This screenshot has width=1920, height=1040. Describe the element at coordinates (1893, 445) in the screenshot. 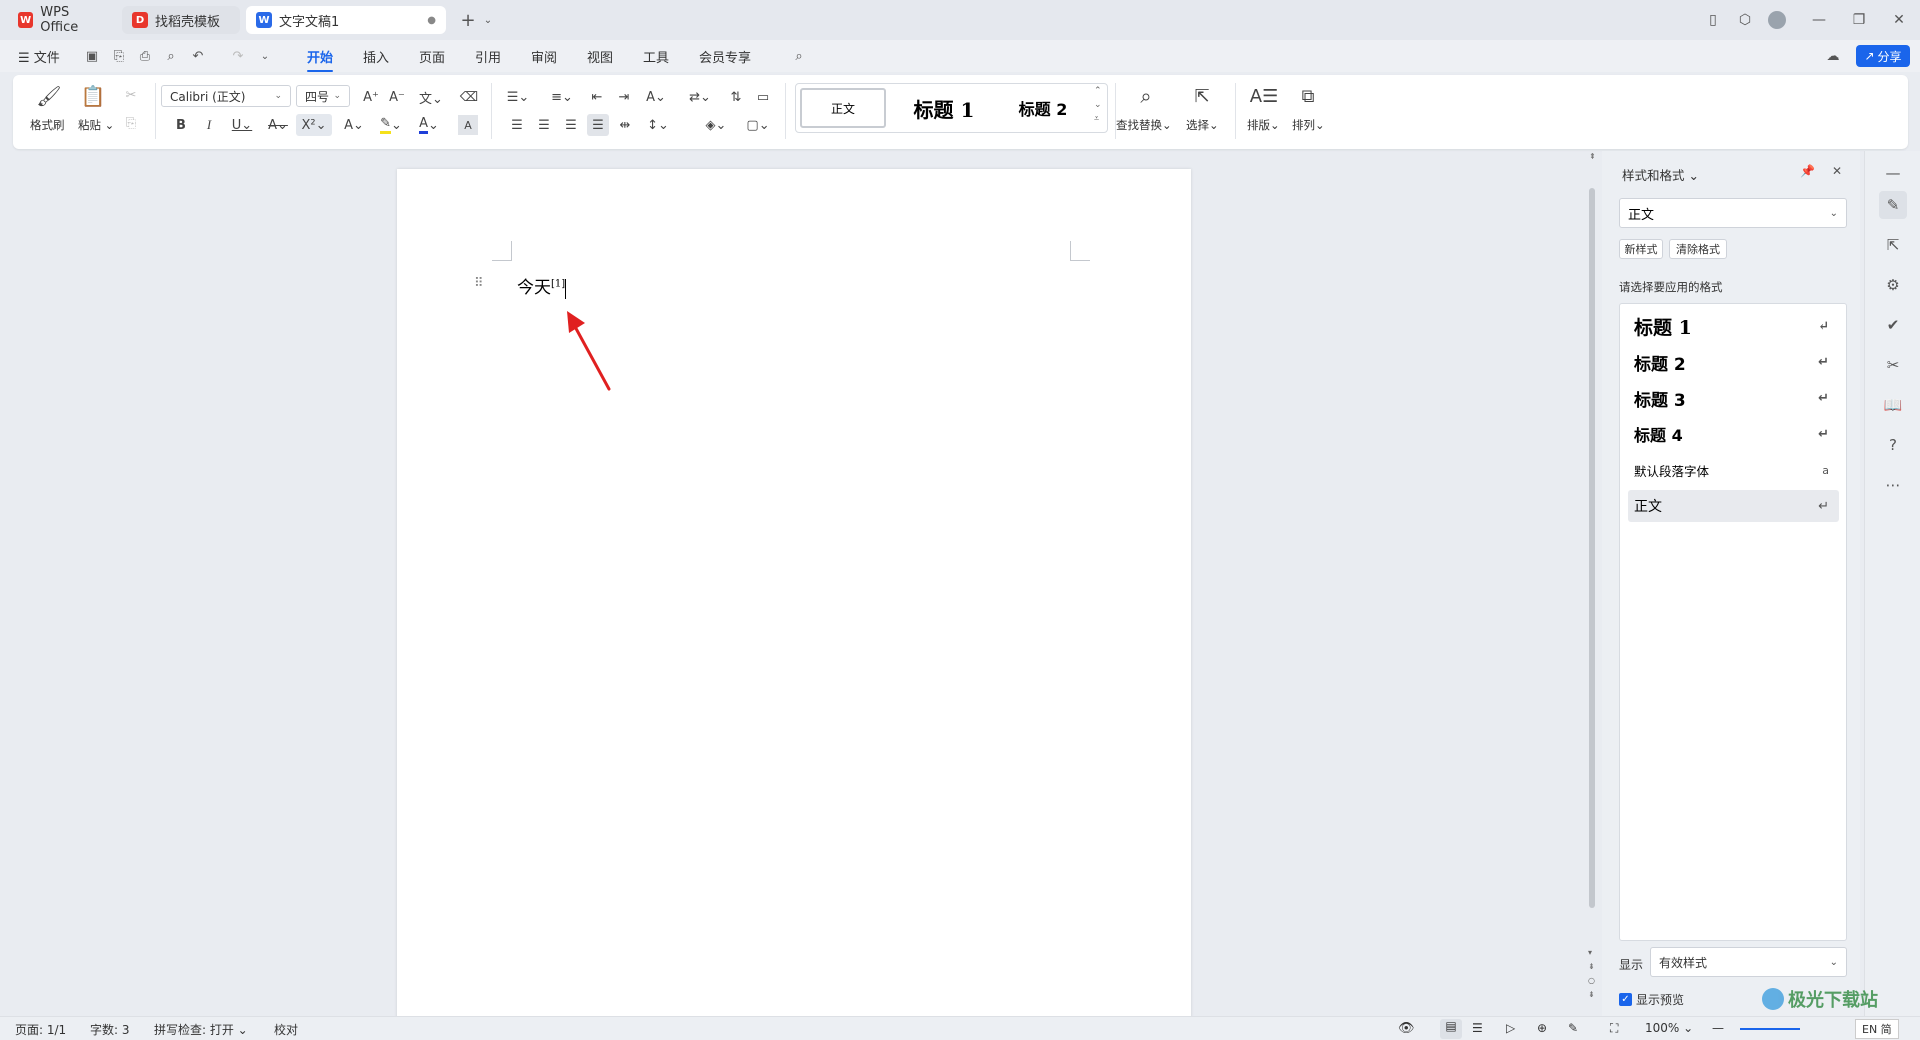

I see `help-icon: ?` at that location.